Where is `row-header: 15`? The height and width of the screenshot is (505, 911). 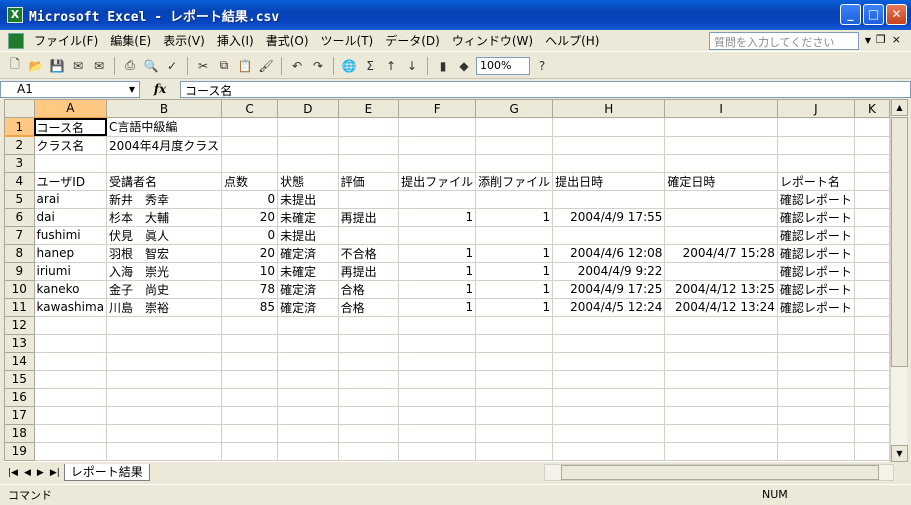
row-header: 15 is located at coordinates (19, 379).